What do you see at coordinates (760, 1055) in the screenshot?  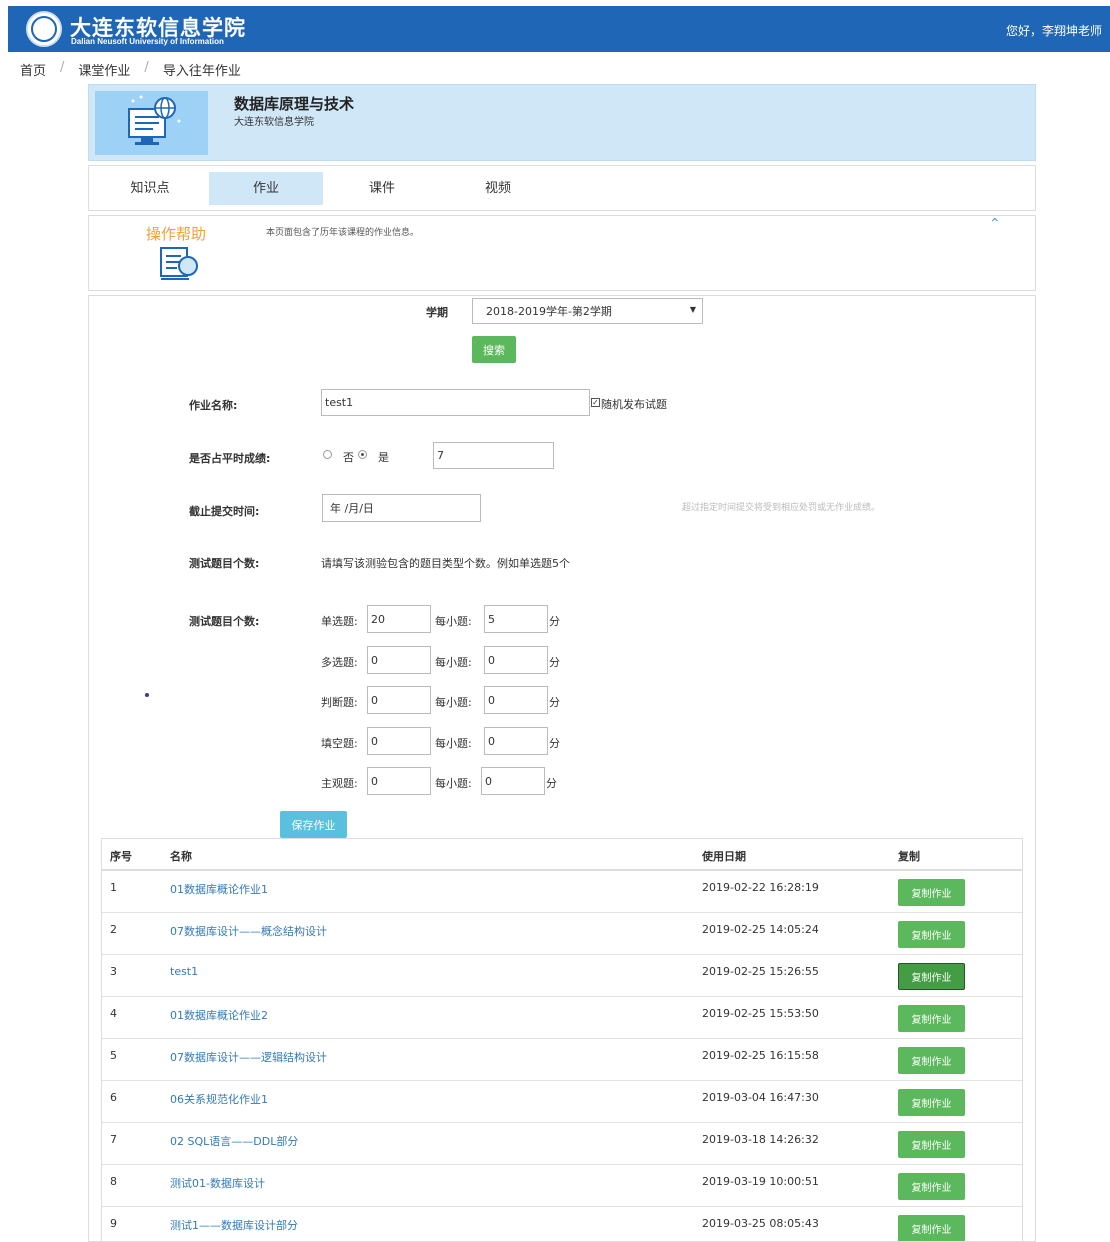 I see `row-date: 2019-02-25 16:15:58` at bounding box center [760, 1055].